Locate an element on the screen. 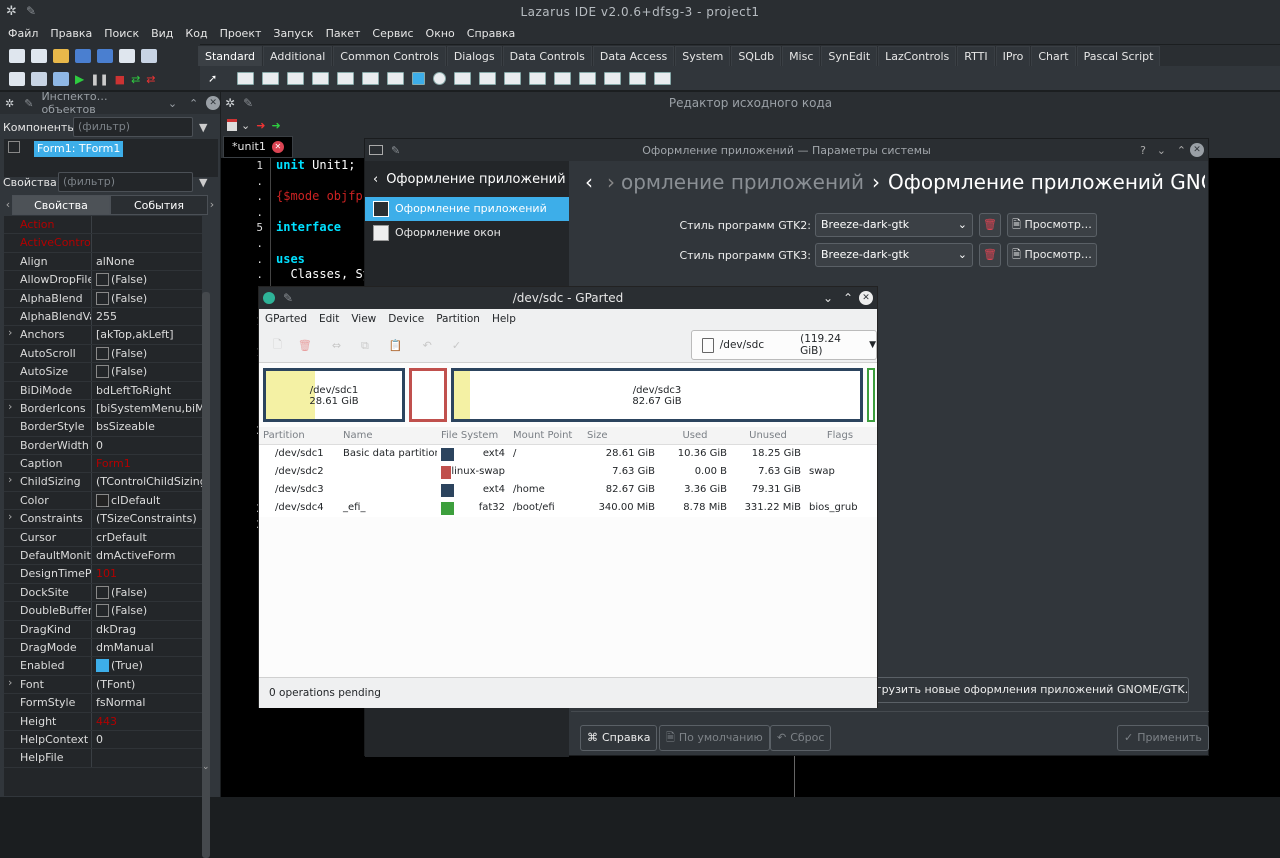 The height and width of the screenshot is (858, 1280). view-forms-icon is located at coordinates (17, 79).